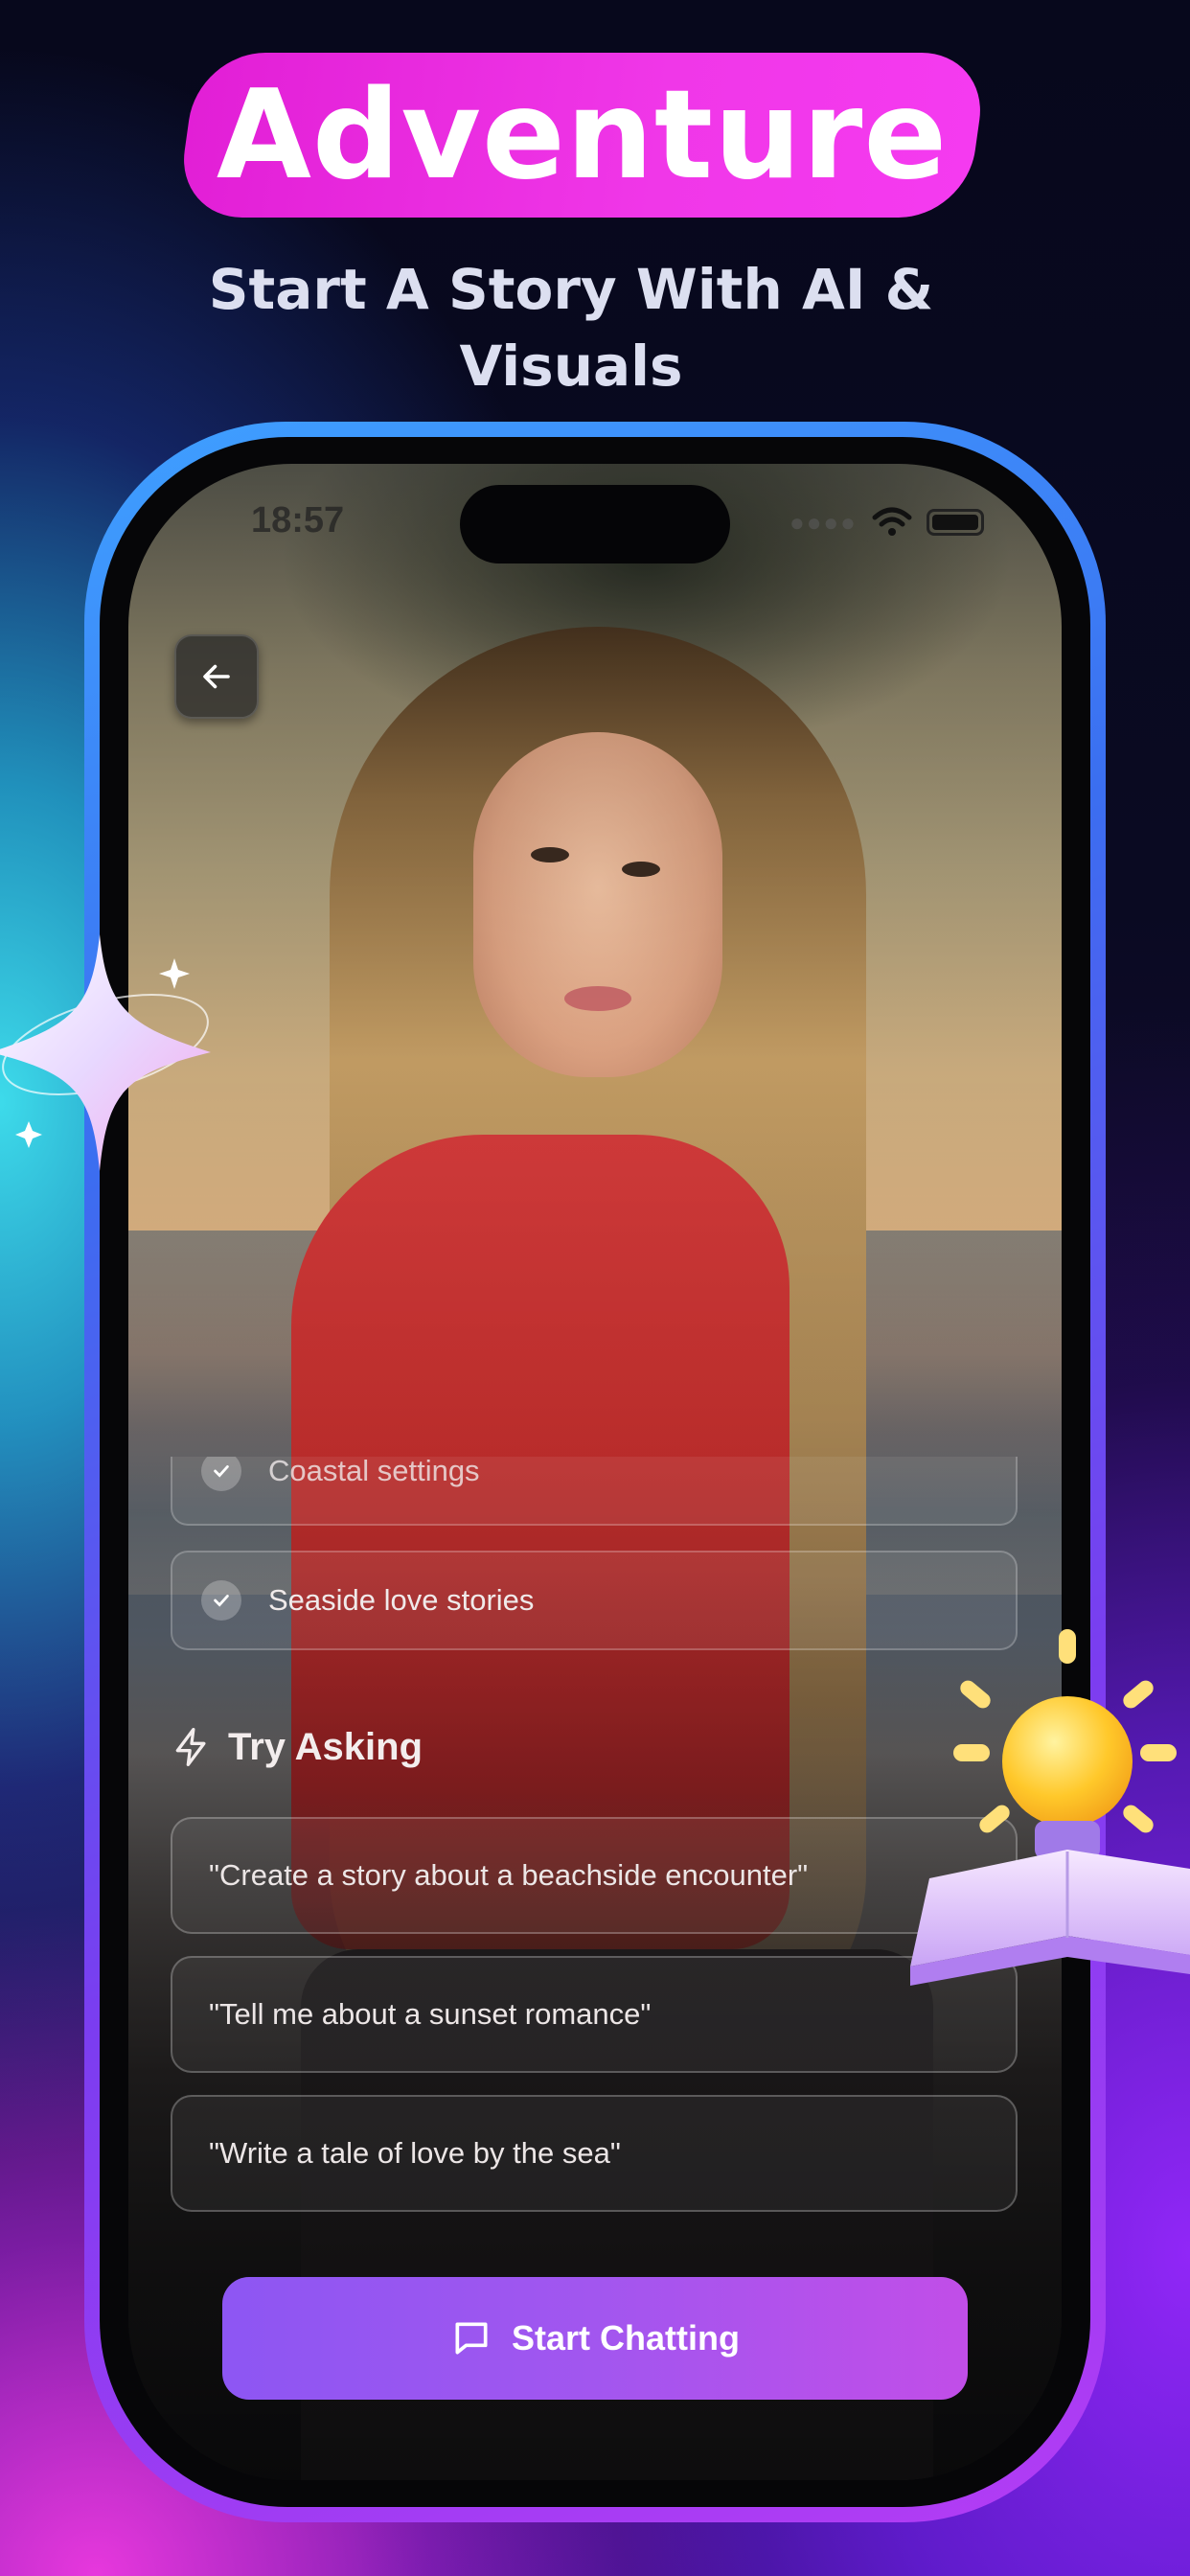 The width and height of the screenshot is (1190, 2576). What do you see at coordinates (892, 521) in the screenshot?
I see `wifi-icon` at bounding box center [892, 521].